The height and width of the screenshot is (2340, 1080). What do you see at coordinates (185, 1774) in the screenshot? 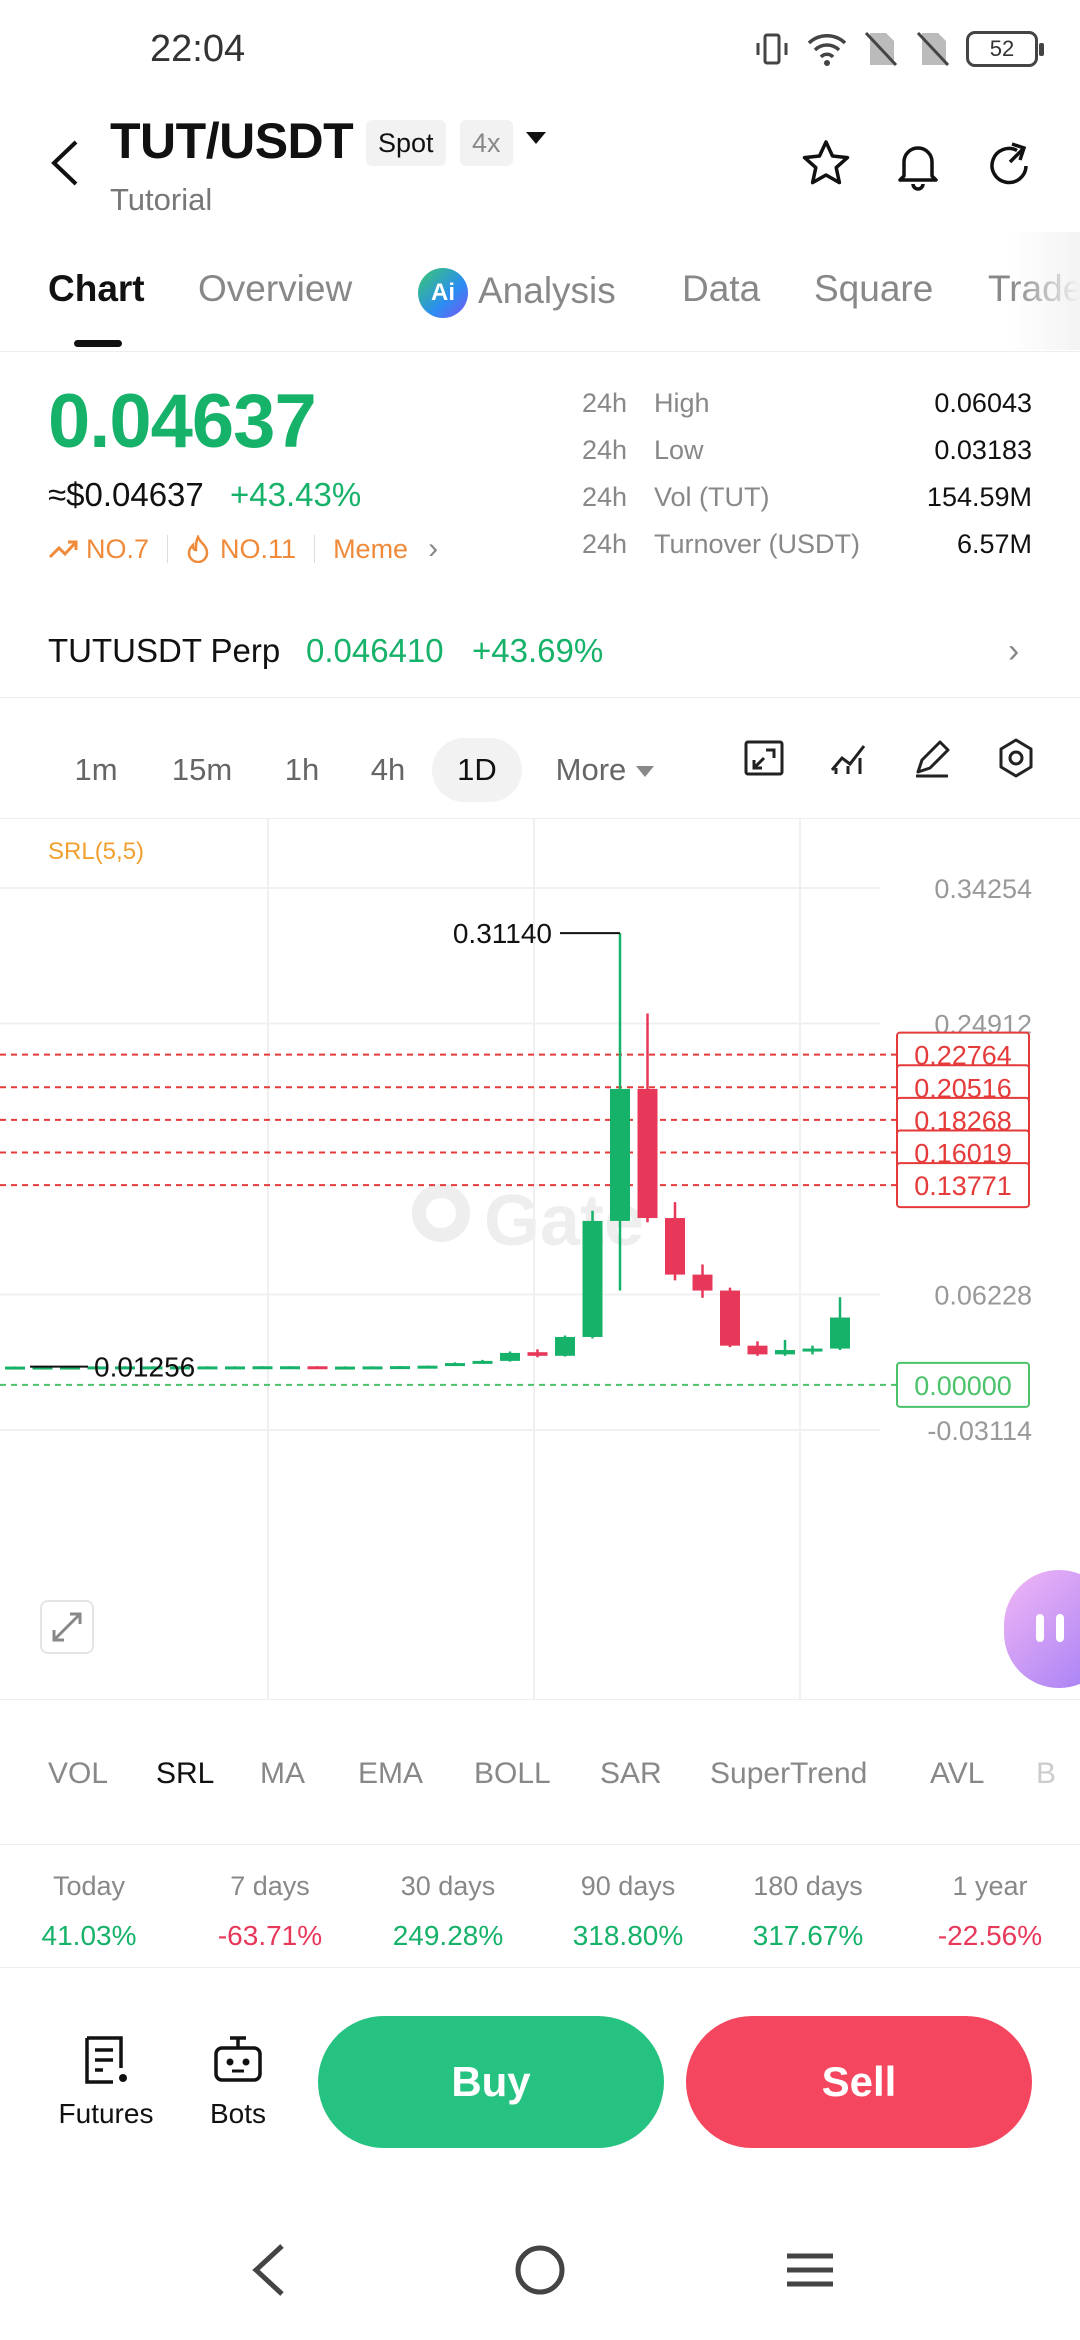
I see `indicator-srl: SRL` at bounding box center [185, 1774].